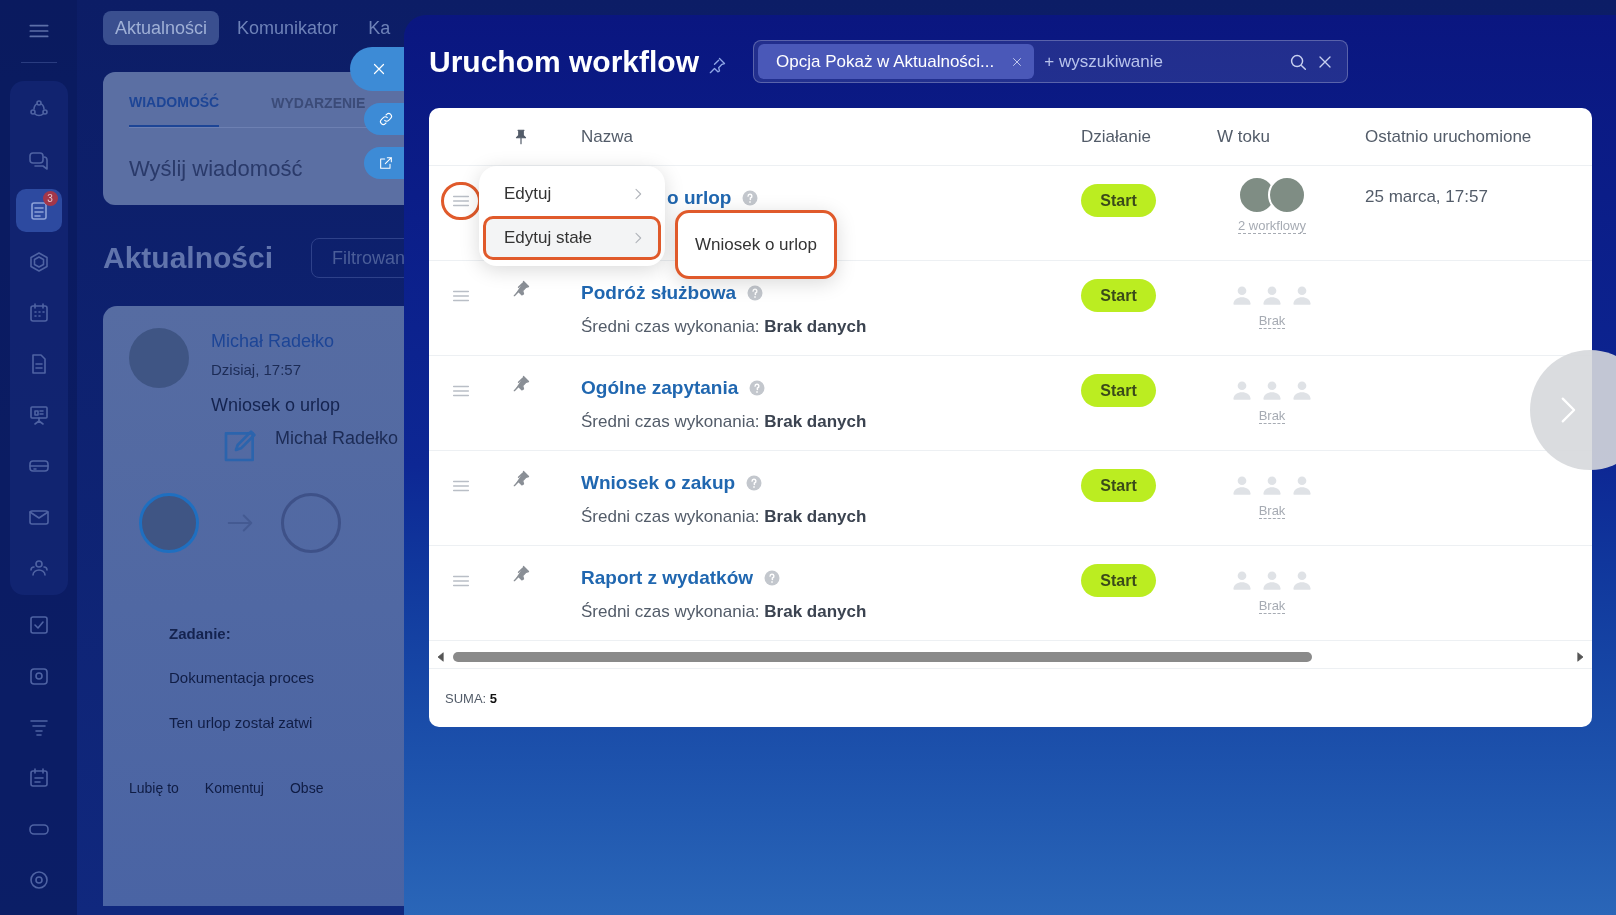 Image resolution: width=1616 pixels, height=915 pixels. What do you see at coordinates (1104, 61) in the screenshot?
I see `search-placeholder: + wyszukiwanie` at bounding box center [1104, 61].